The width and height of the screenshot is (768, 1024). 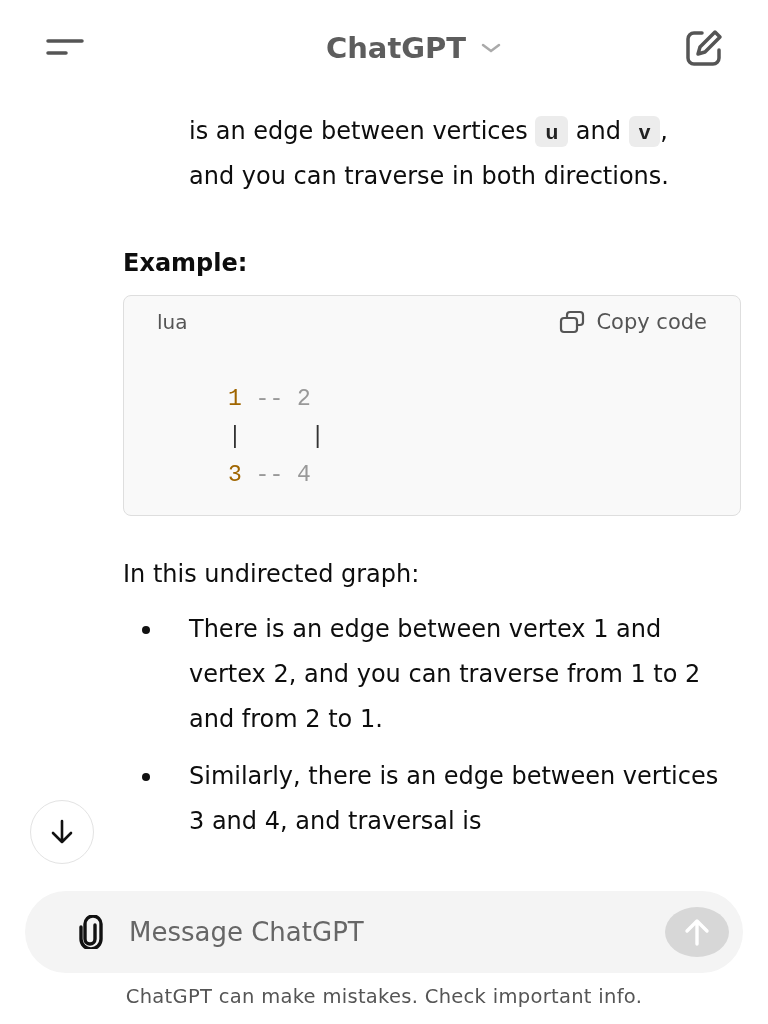 What do you see at coordinates (172, 322) in the screenshot?
I see `code-language: lua` at bounding box center [172, 322].